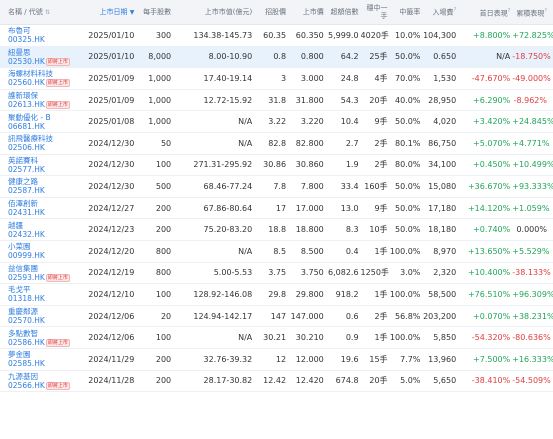  I want to click on col-header-cumulative: 累積表現?, so click(532, 12).